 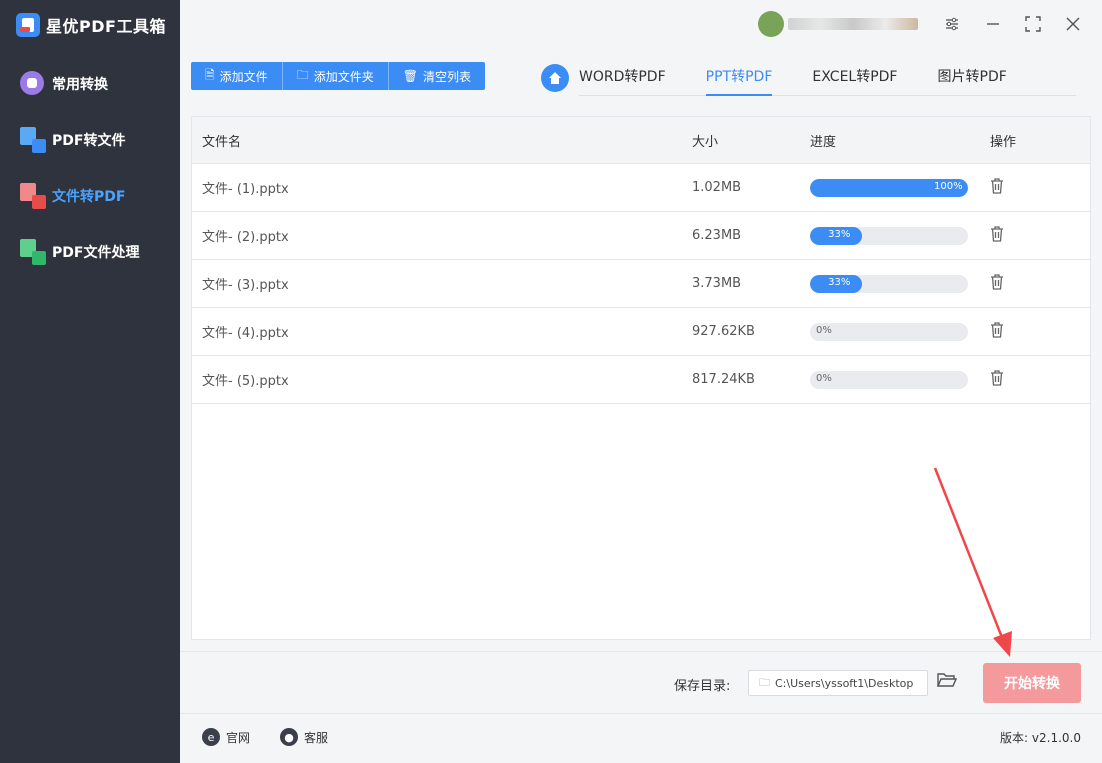 What do you see at coordinates (641, 682) in the screenshot?
I see `output-bar: 保存目录: 🗀 C:\Users\yssoft1\Desktop 开始转换` at bounding box center [641, 682].